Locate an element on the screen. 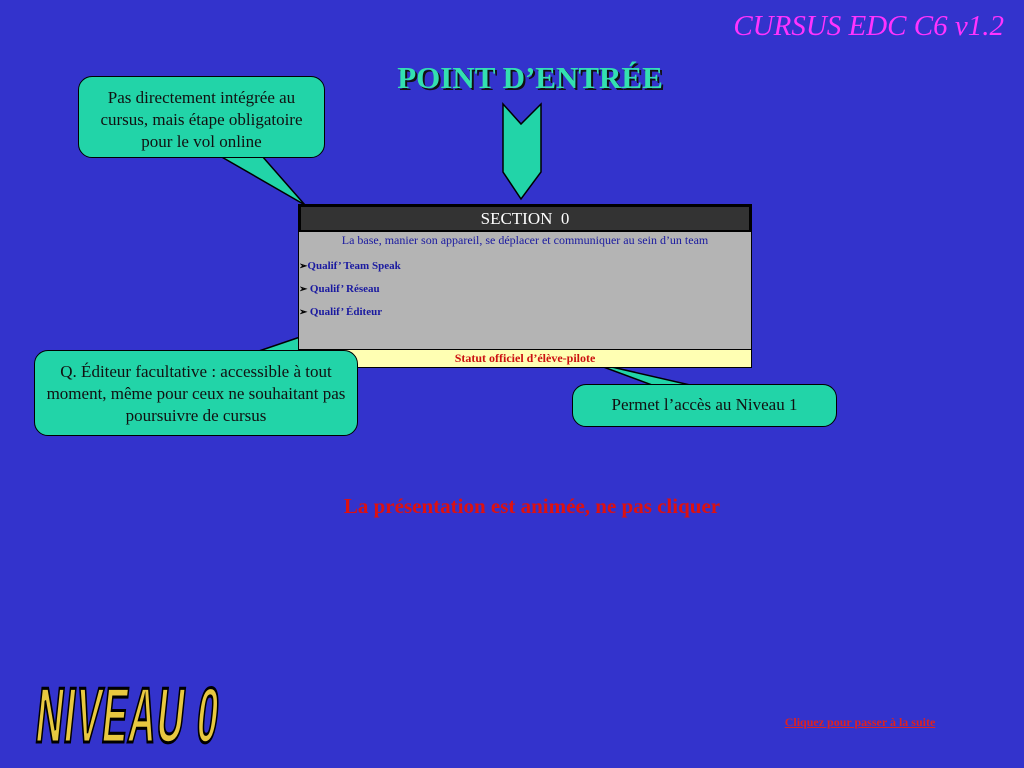  level-badge: NIVEAU 0 is located at coordinates (128, 716).